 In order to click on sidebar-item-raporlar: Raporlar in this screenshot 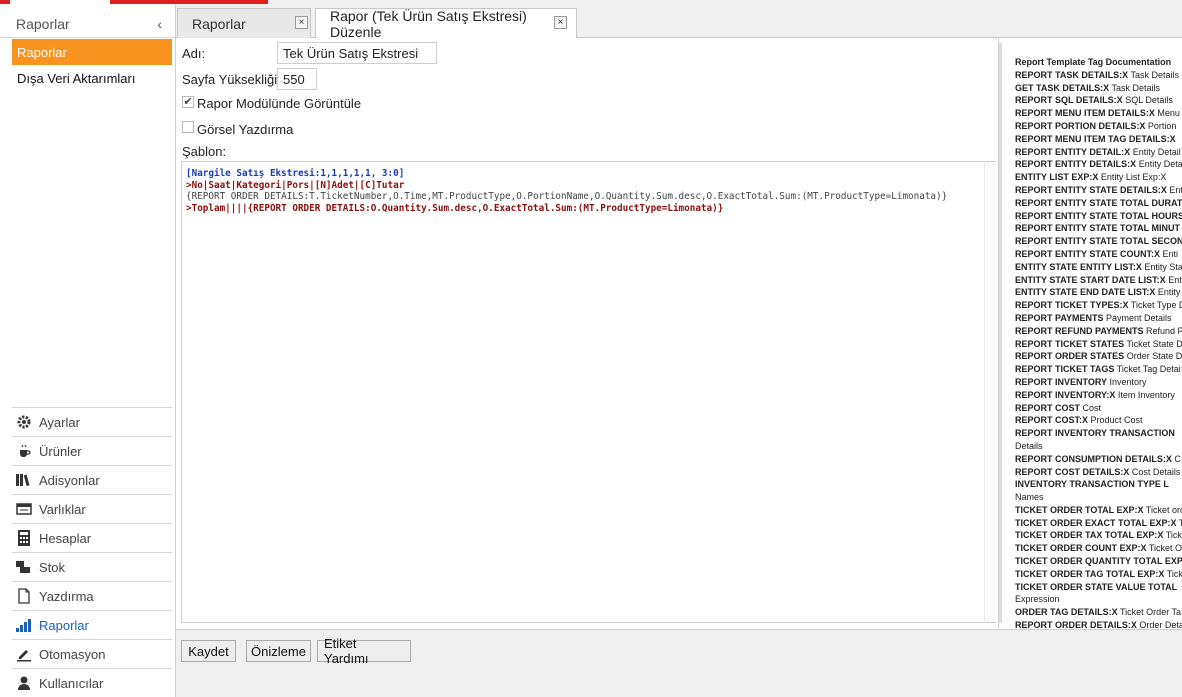, I will do `click(92, 52)`.